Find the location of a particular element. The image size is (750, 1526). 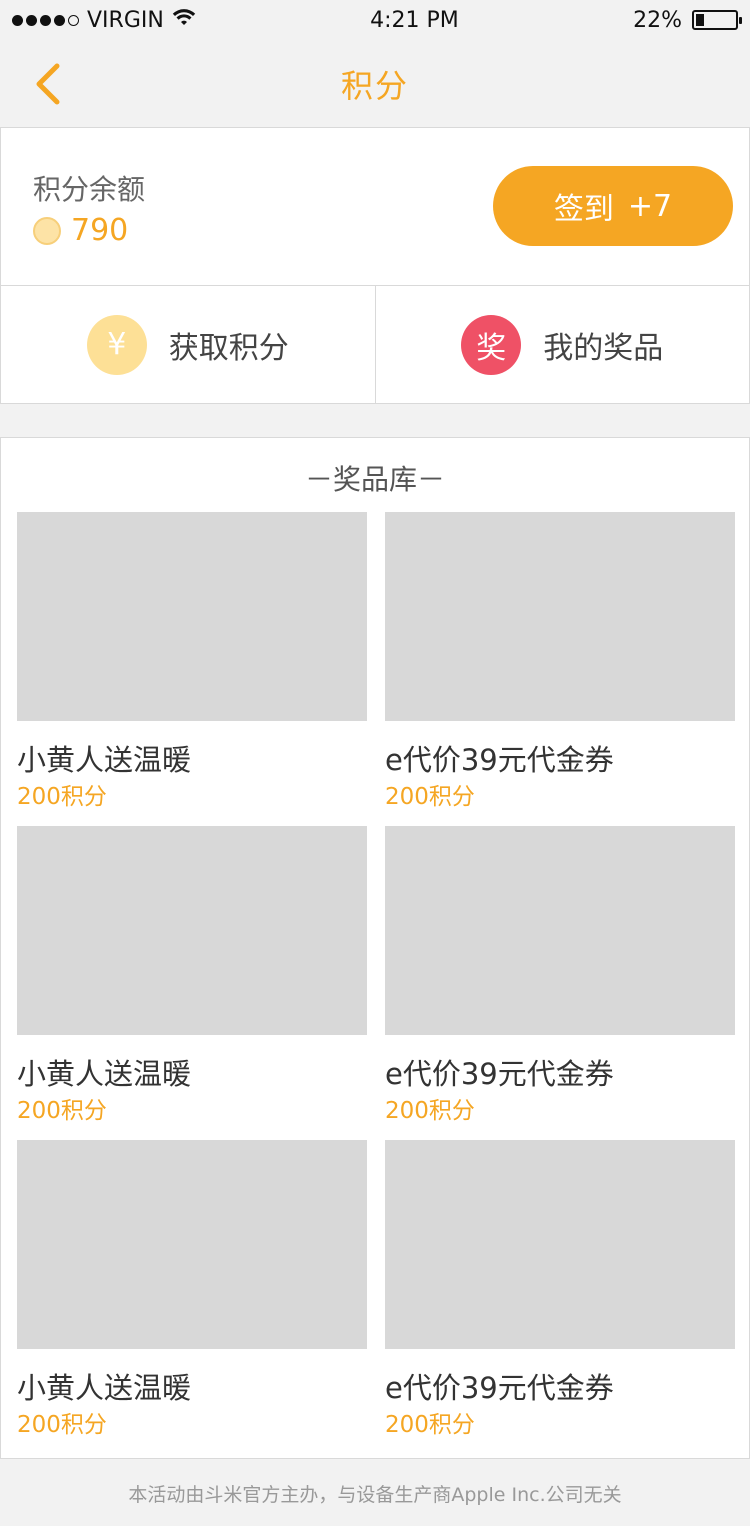

library-title: －奖品库－ is located at coordinates (374, 479).